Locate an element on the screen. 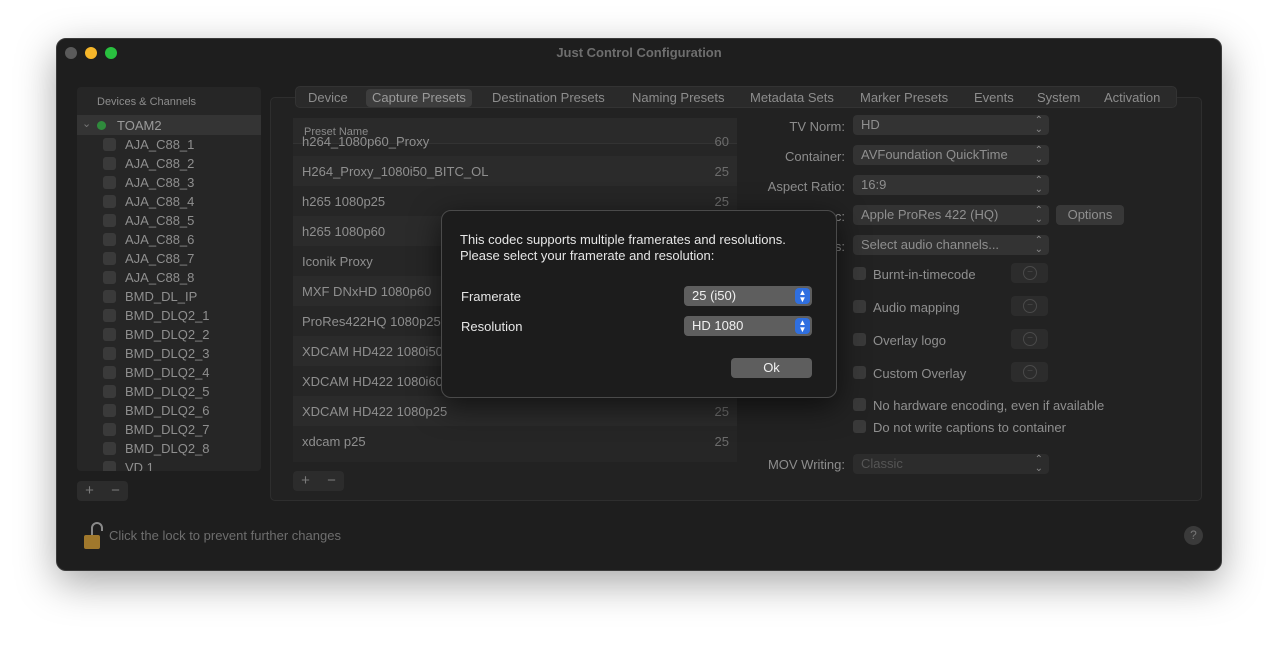 The image size is (1278, 645). no-captions-checkbox is located at coordinates (859, 426).